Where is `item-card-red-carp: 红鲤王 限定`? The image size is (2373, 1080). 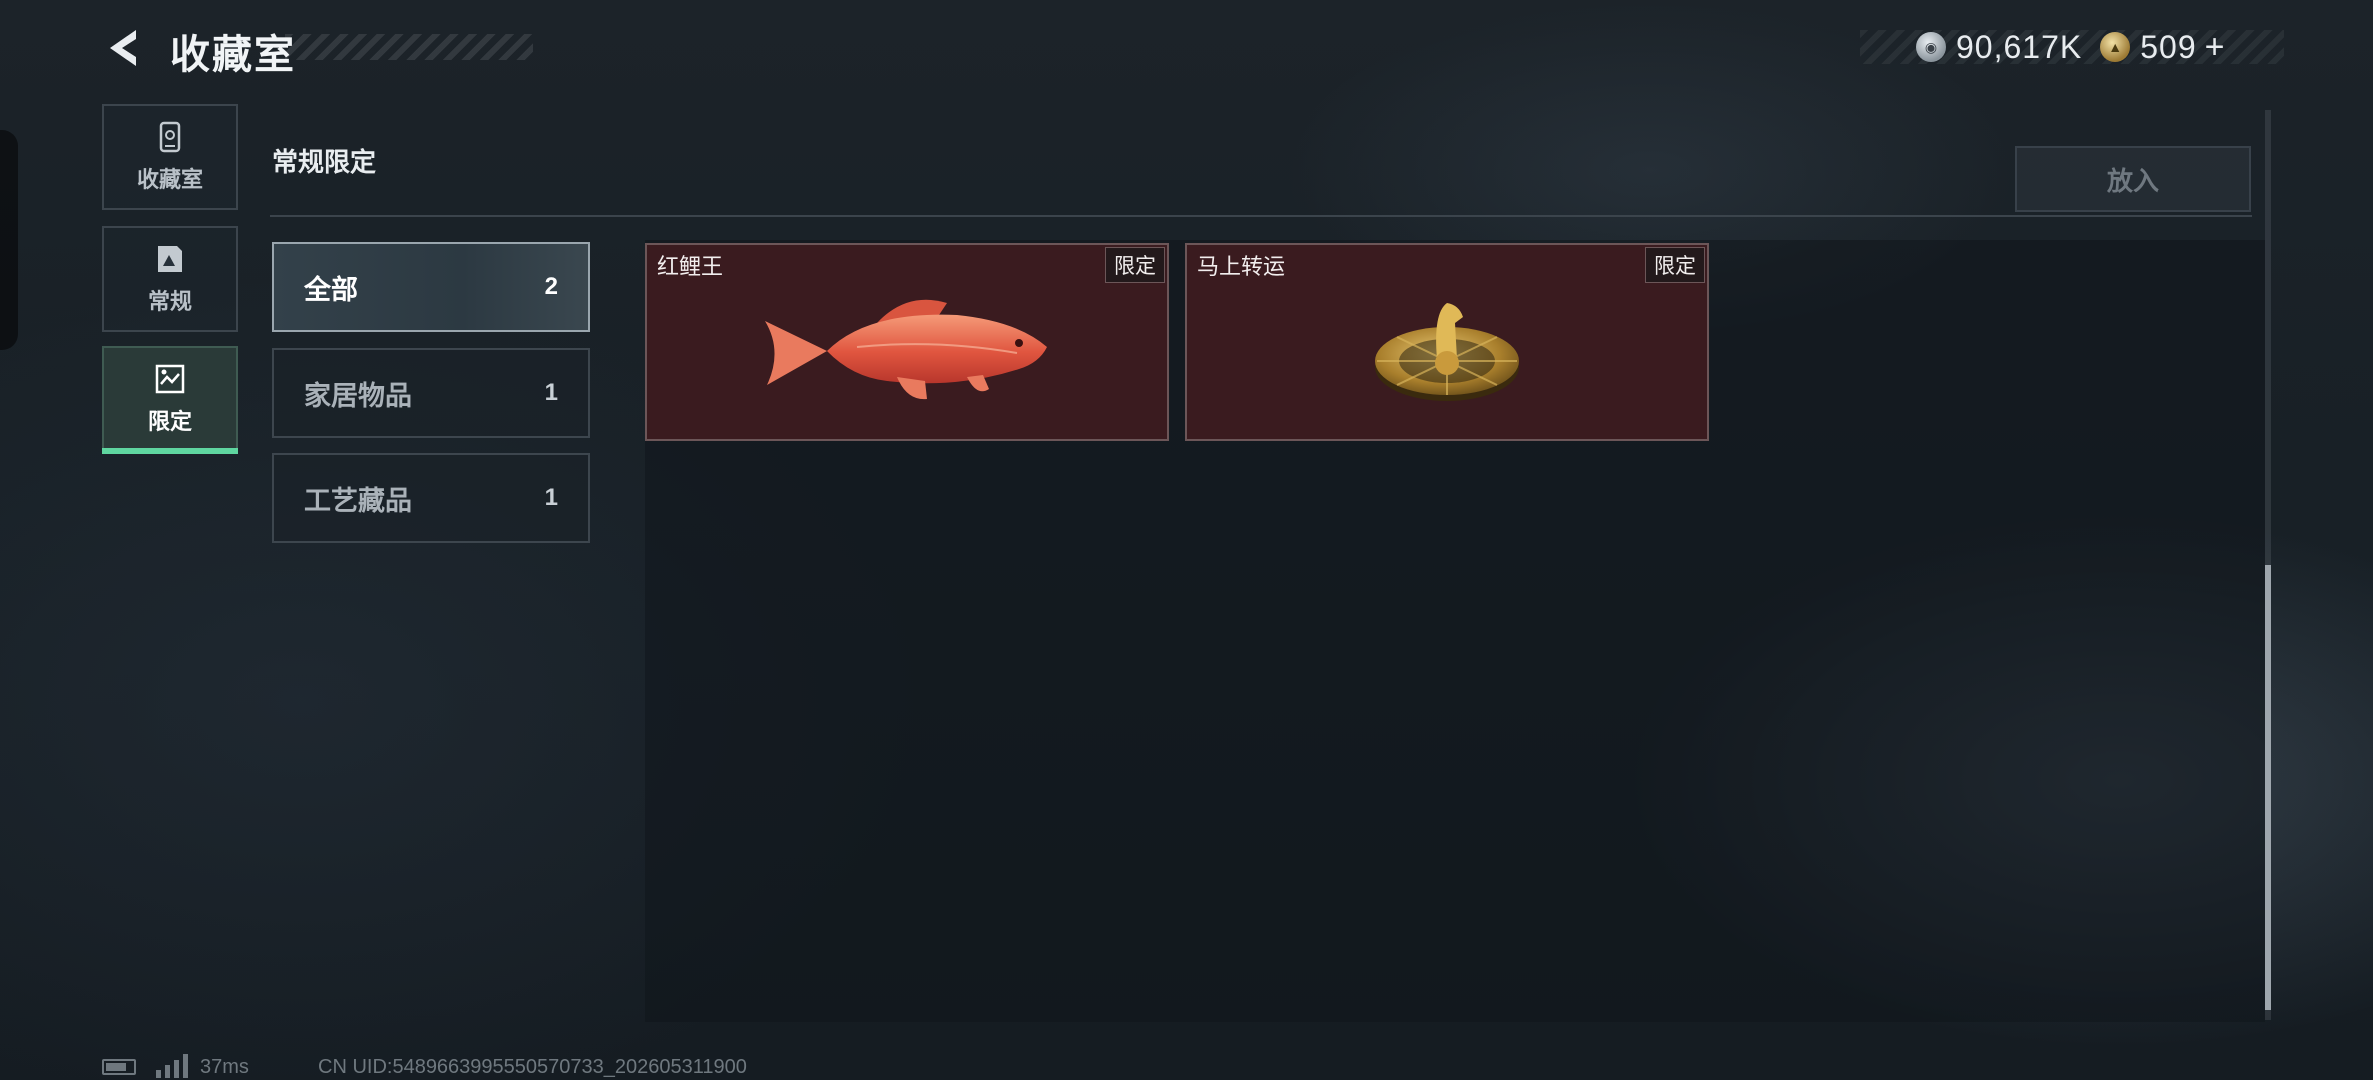
item-card-red-carp: 红鲤王 限定 is located at coordinates (907, 342).